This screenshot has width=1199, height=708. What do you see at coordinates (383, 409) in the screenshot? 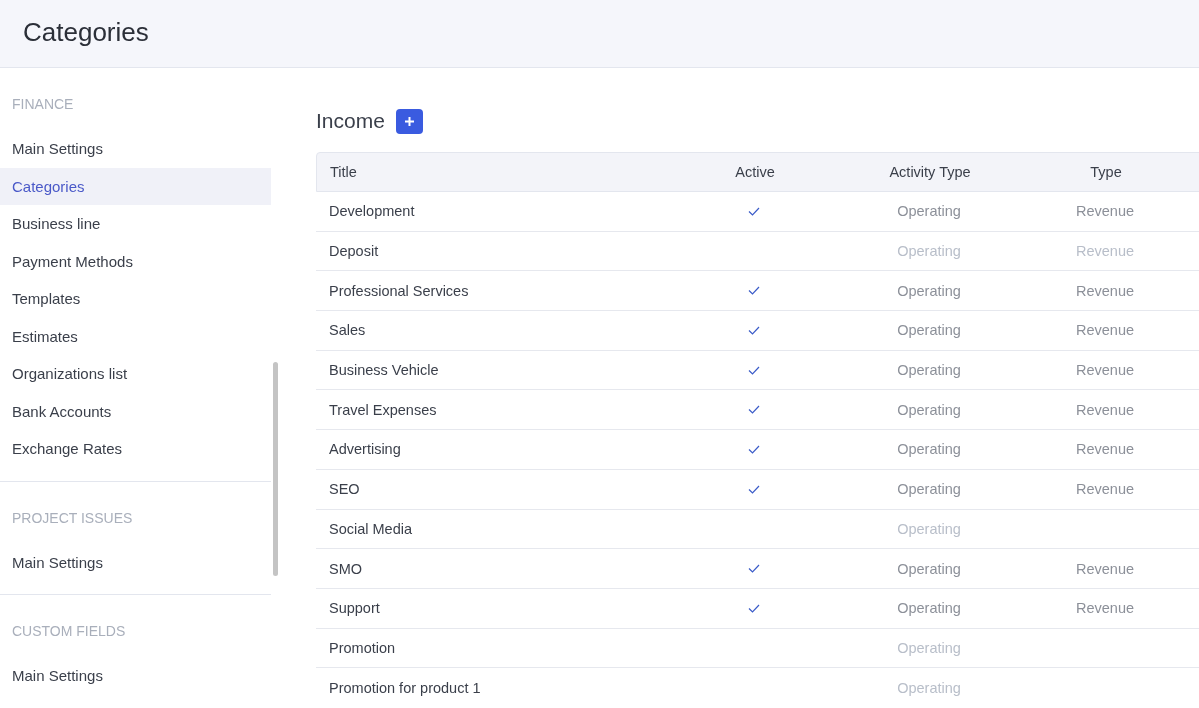
I see `table-cell: Travel Expenses` at bounding box center [383, 409].